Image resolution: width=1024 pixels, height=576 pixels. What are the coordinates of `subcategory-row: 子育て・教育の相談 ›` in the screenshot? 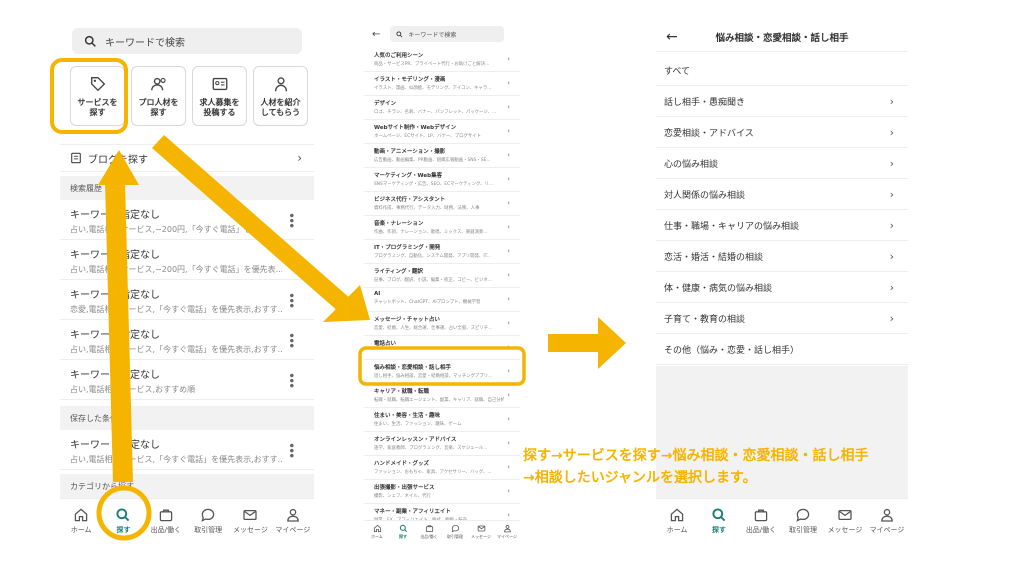 It's located at (782, 318).